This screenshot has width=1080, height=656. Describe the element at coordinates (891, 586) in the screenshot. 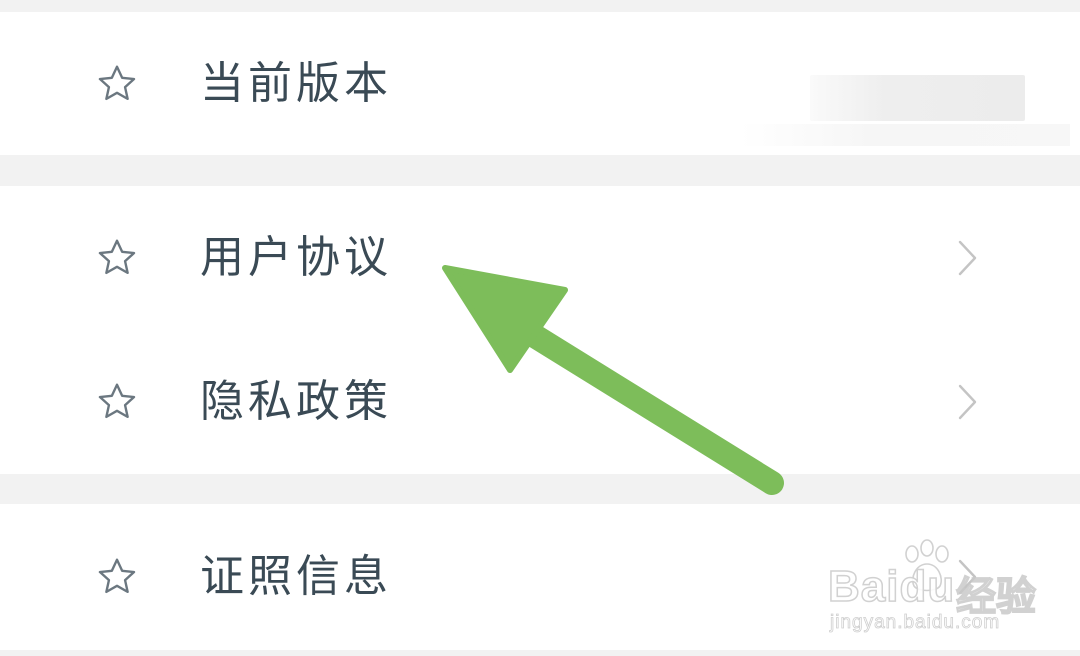

I see `watermark-brand: Baidu` at that location.